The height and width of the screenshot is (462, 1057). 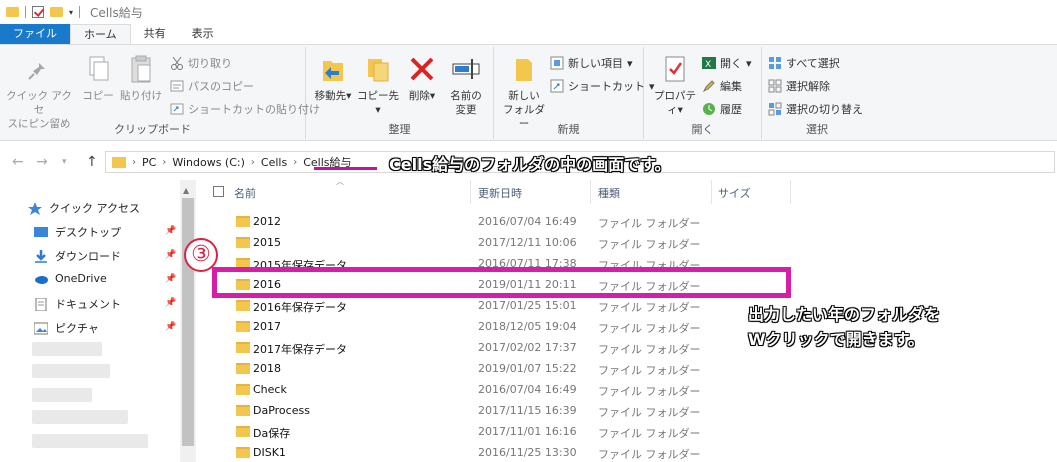 I want to click on scroll-up-icon: ▲, so click(x=186, y=190).